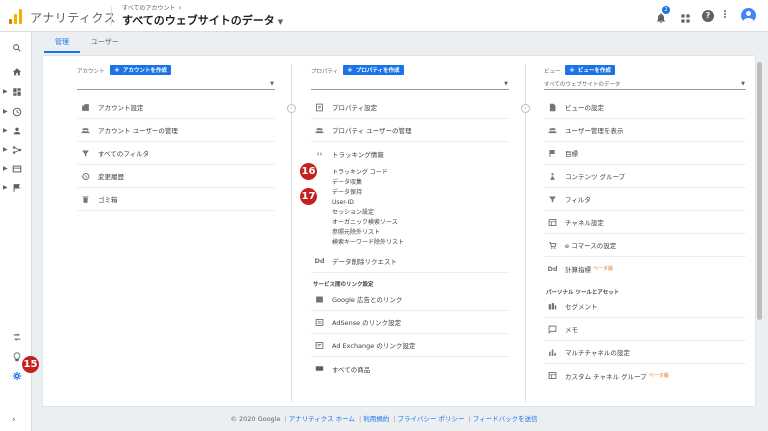 The width and height of the screenshot is (768, 431). Describe the element at coordinates (687, 16) in the screenshot. I see `apps-grid-icon` at that location.